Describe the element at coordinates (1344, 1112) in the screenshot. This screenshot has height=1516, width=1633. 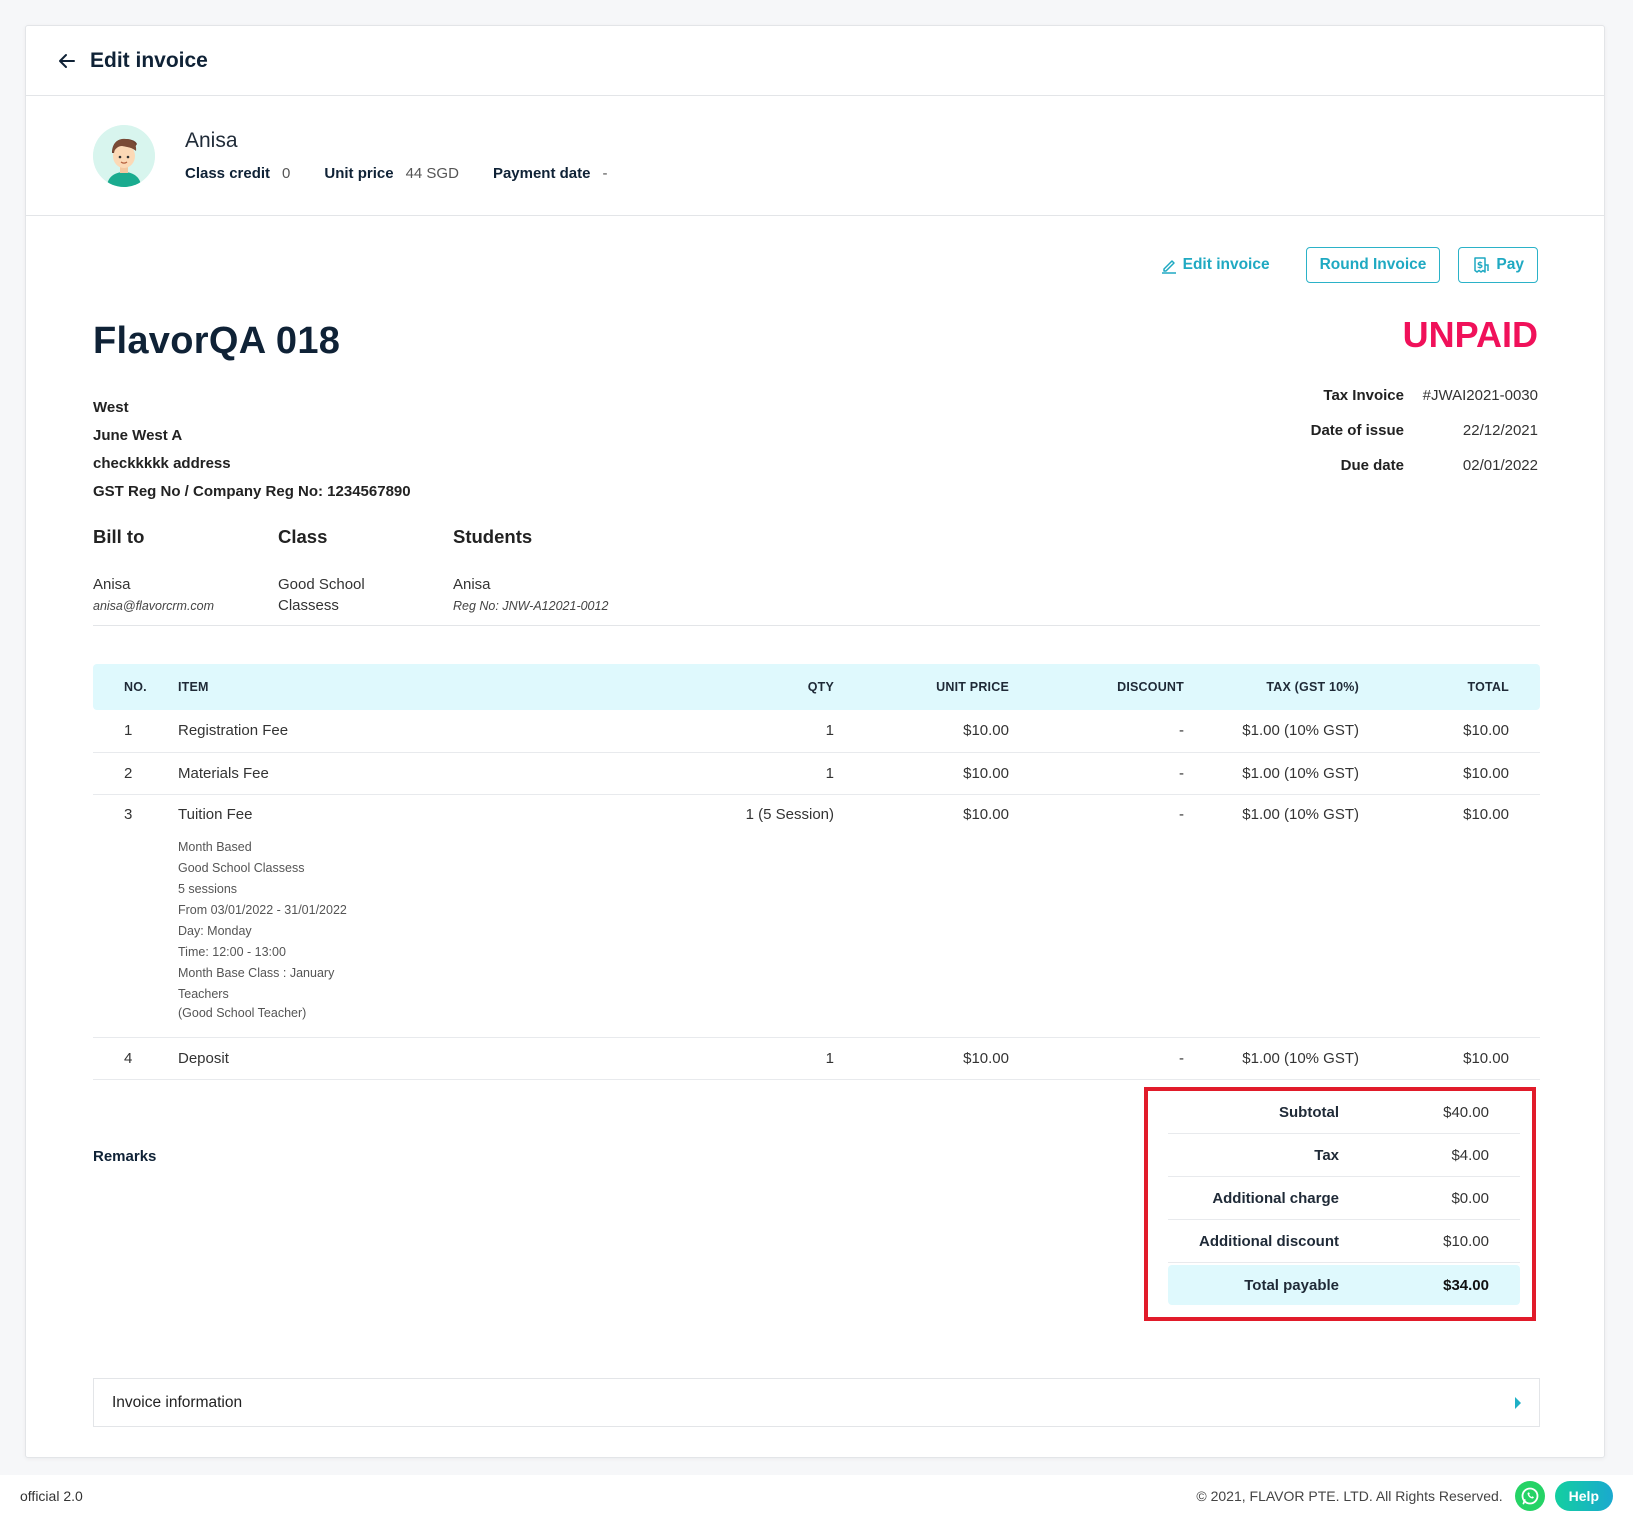
I see `summary-row: Subtotal $40.00` at that location.